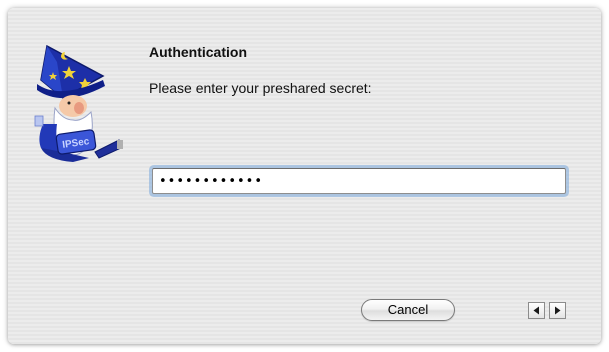 Image resolution: width=609 pixels, height=352 pixels. What do you see at coordinates (408, 310) in the screenshot?
I see `cancel-button: Cancel` at bounding box center [408, 310].